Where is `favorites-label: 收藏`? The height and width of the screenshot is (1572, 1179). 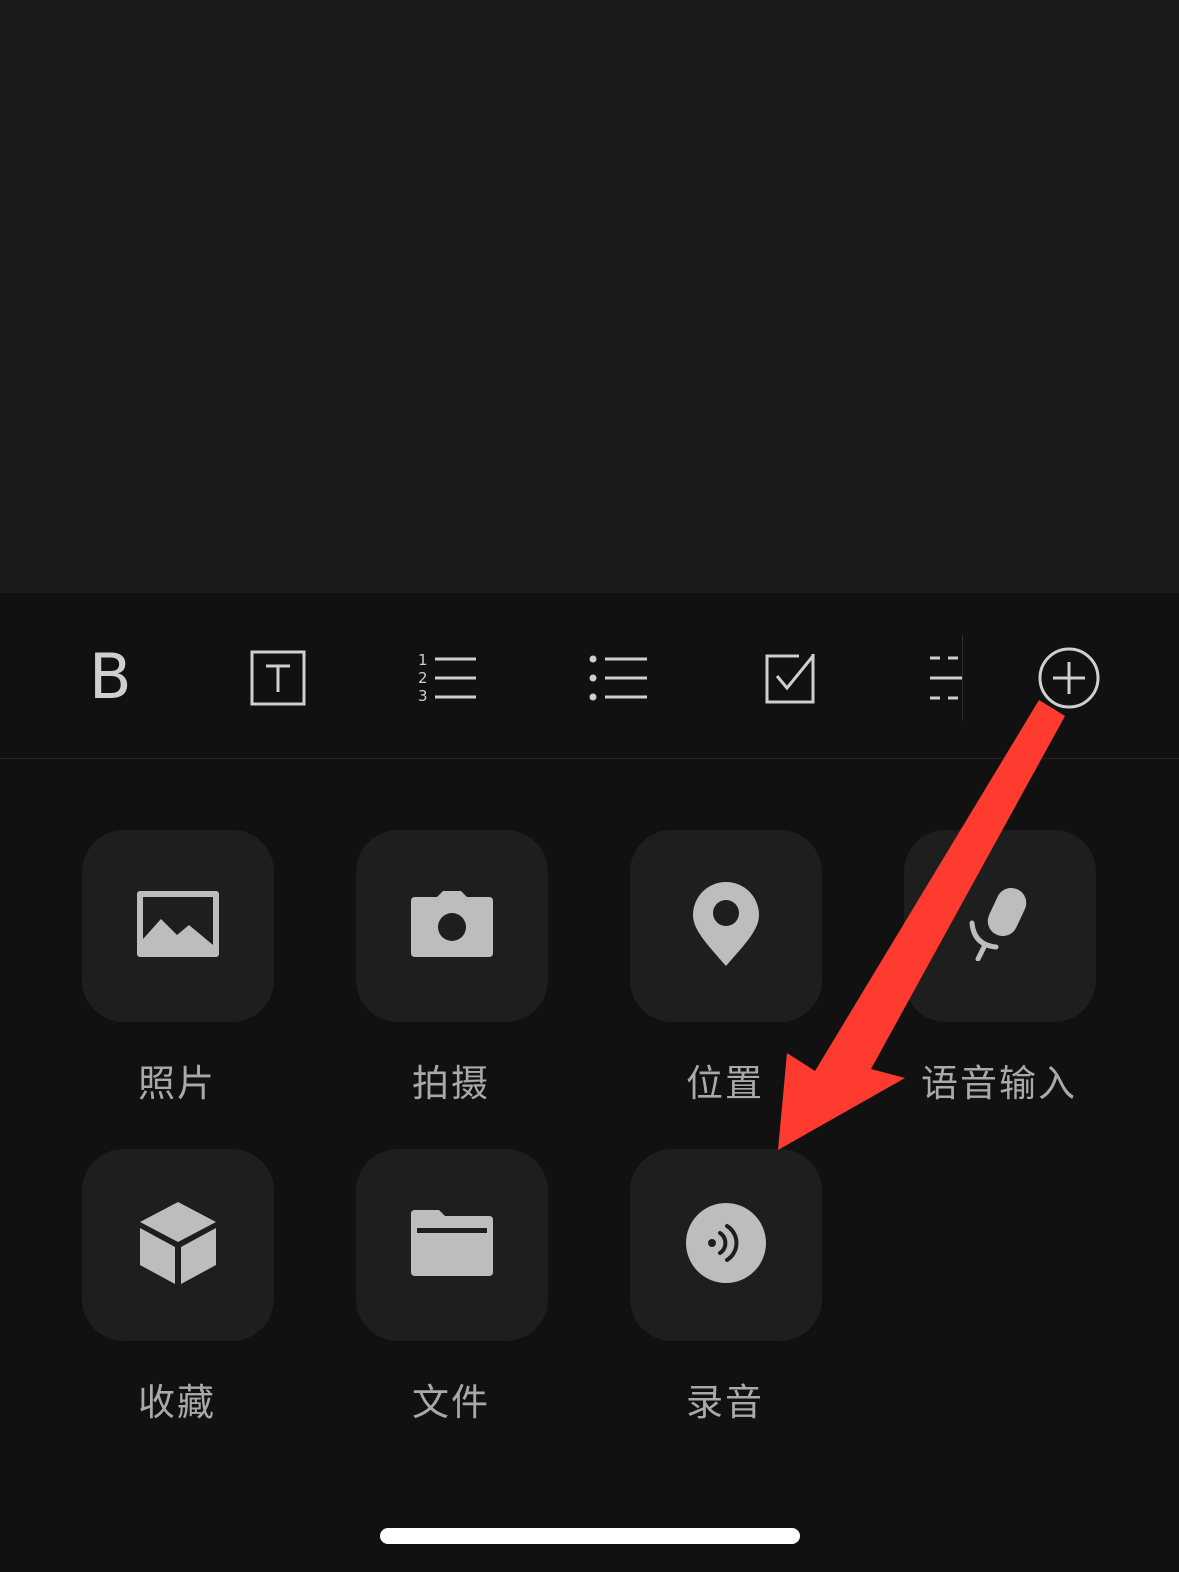 favorites-label: 收藏 is located at coordinates (177, 1402).